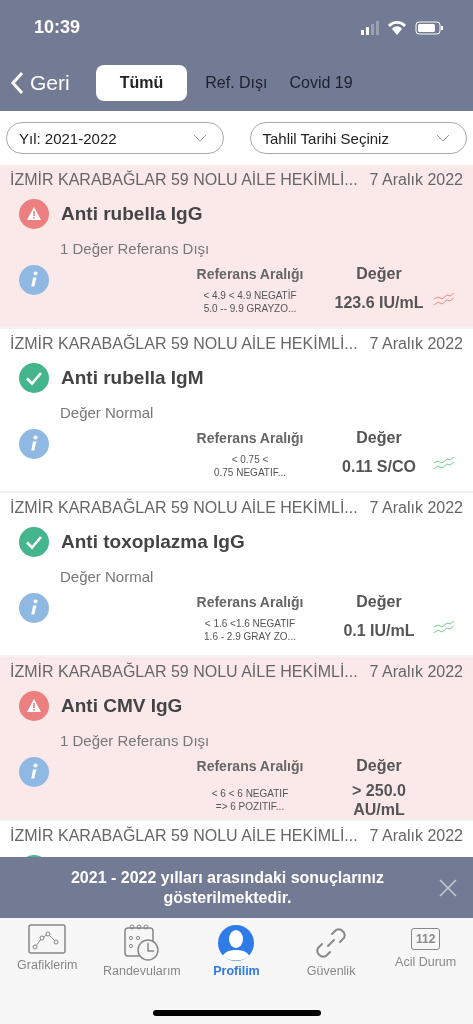 The width and height of the screenshot is (473, 1024). I want to click on tab-bar-item: Güvenlik, so click(331, 951).